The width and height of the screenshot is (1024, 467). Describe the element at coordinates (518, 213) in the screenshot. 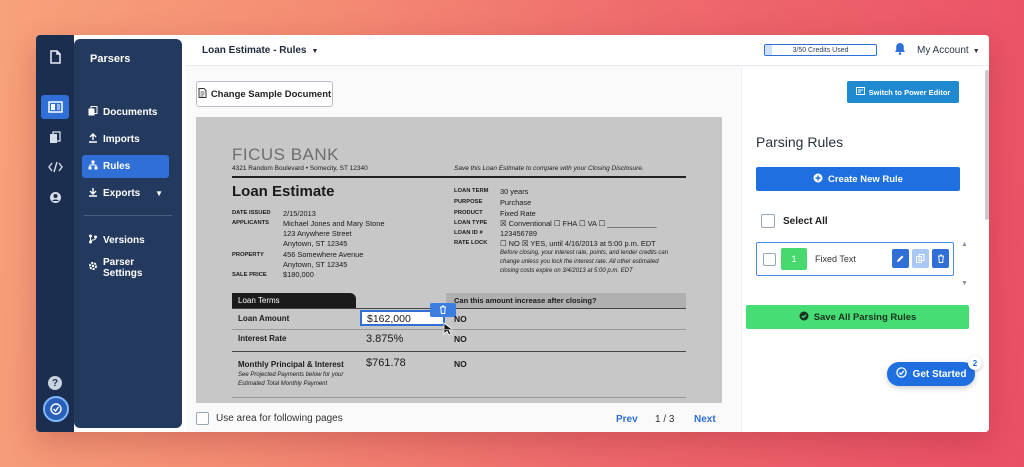

I see `field-value: Fixed Rate` at that location.